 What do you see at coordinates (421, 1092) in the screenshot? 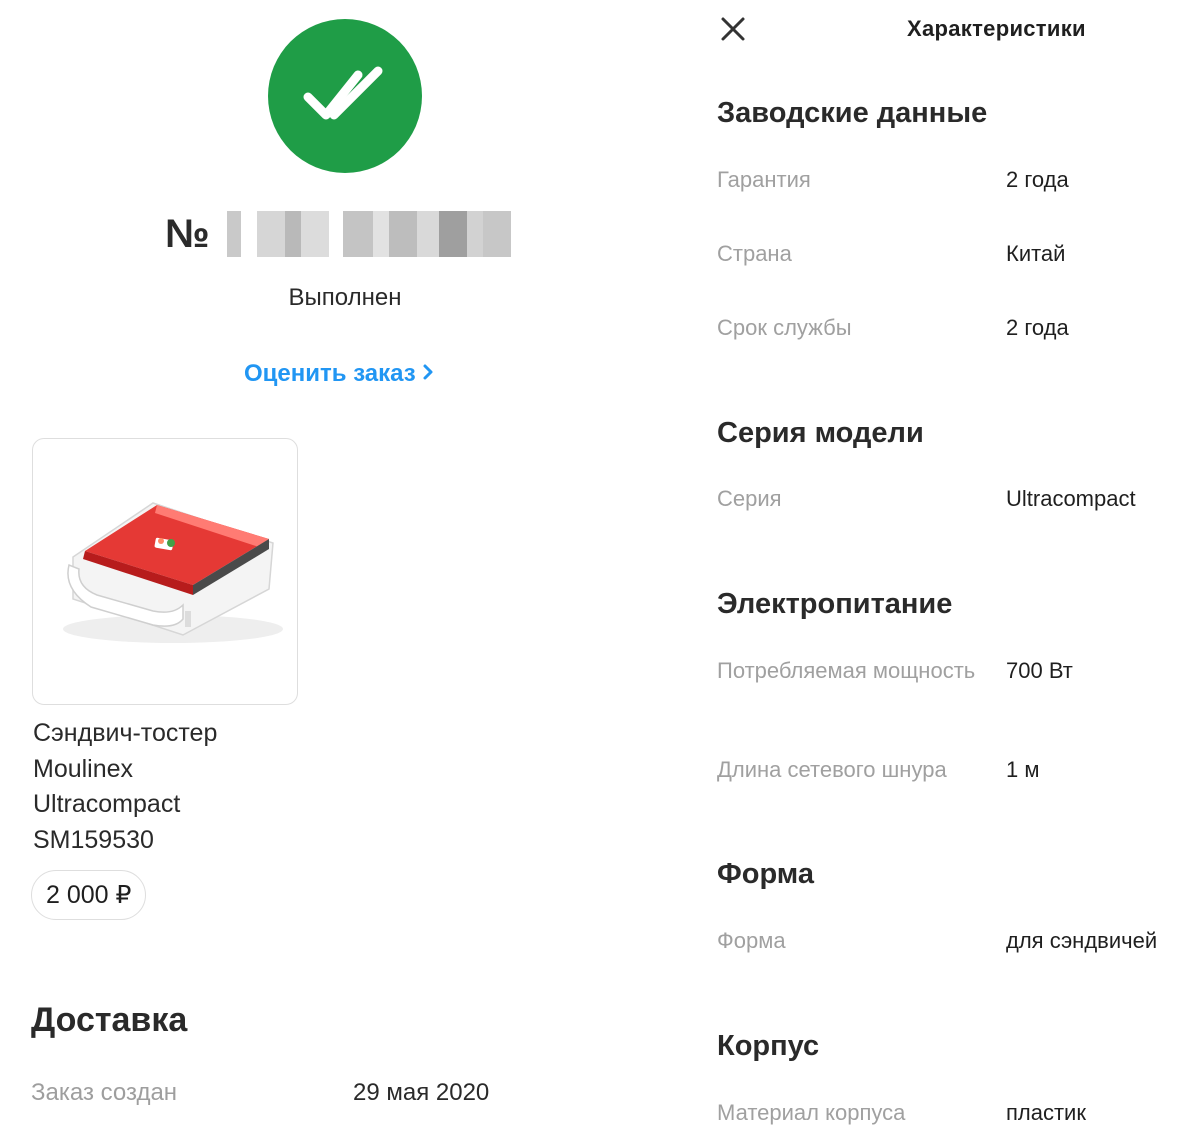
I see `order-created-value: 29 мая 2020` at bounding box center [421, 1092].